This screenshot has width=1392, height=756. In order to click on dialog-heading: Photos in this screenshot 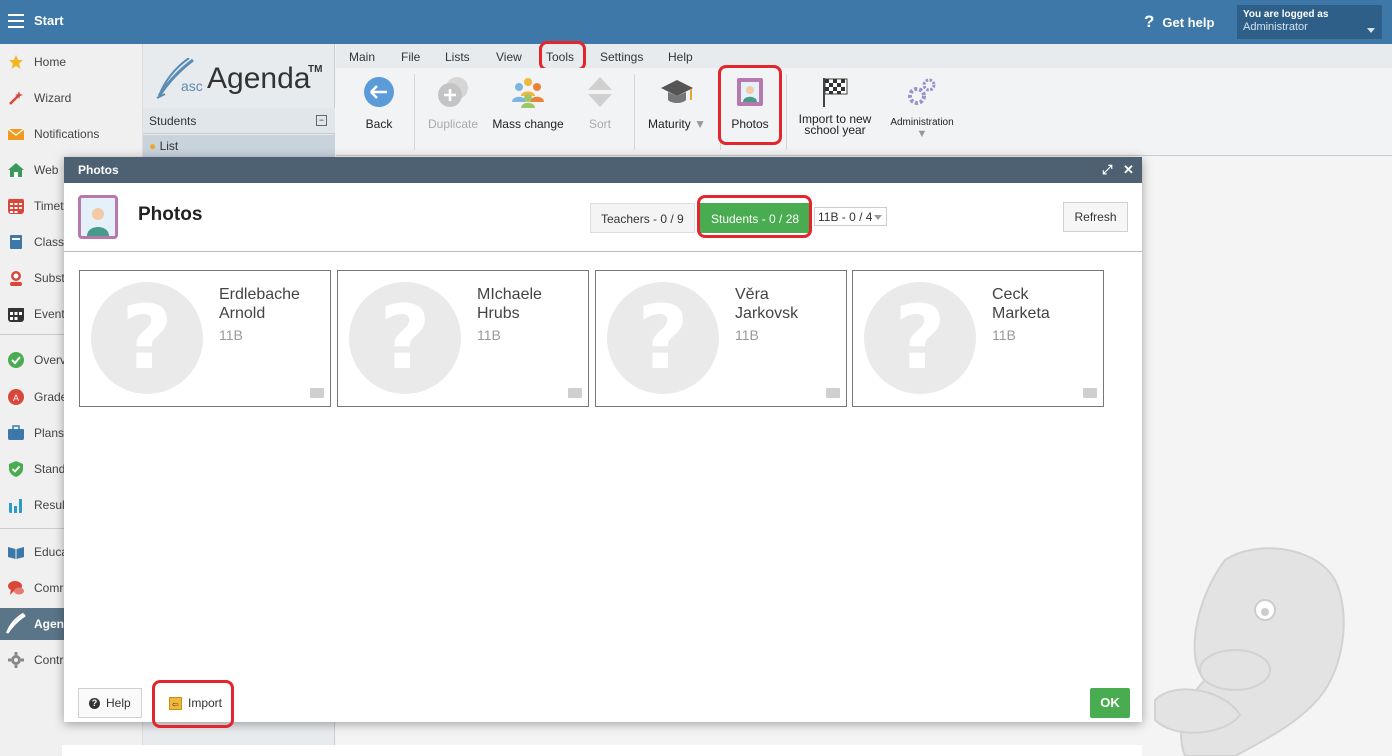, I will do `click(170, 214)`.